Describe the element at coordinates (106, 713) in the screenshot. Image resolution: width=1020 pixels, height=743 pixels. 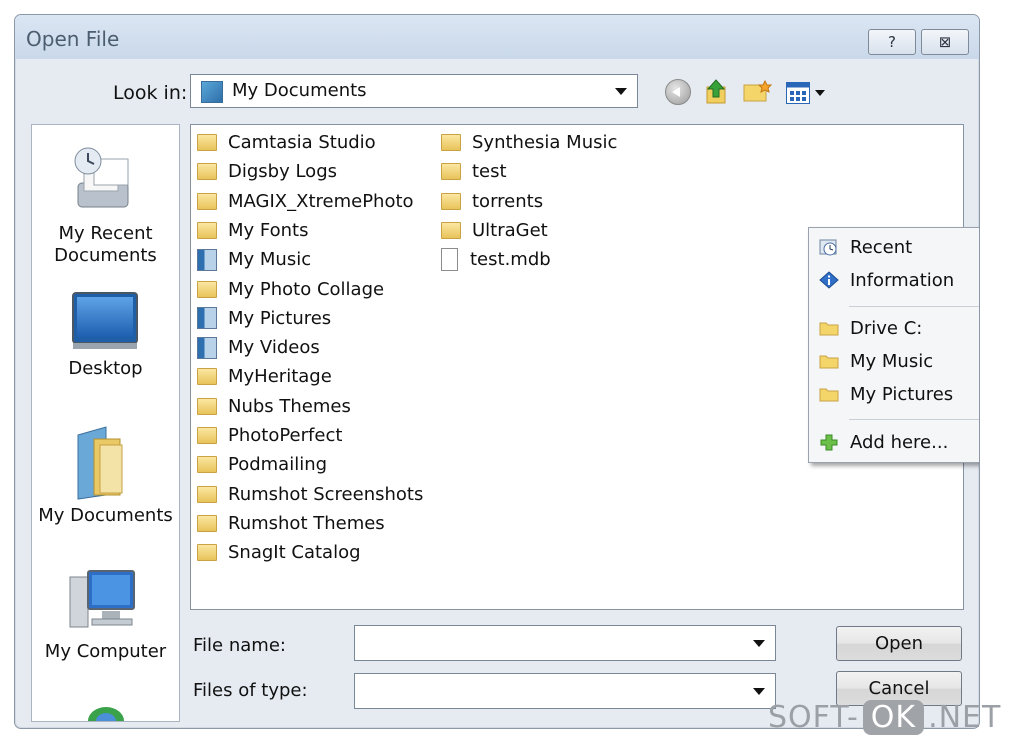
I see `network-icon` at that location.